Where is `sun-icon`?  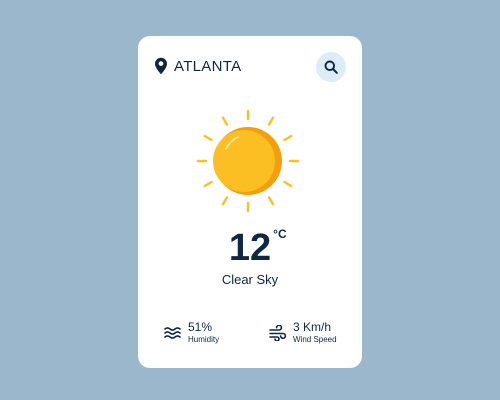 sun-icon is located at coordinates (248, 161).